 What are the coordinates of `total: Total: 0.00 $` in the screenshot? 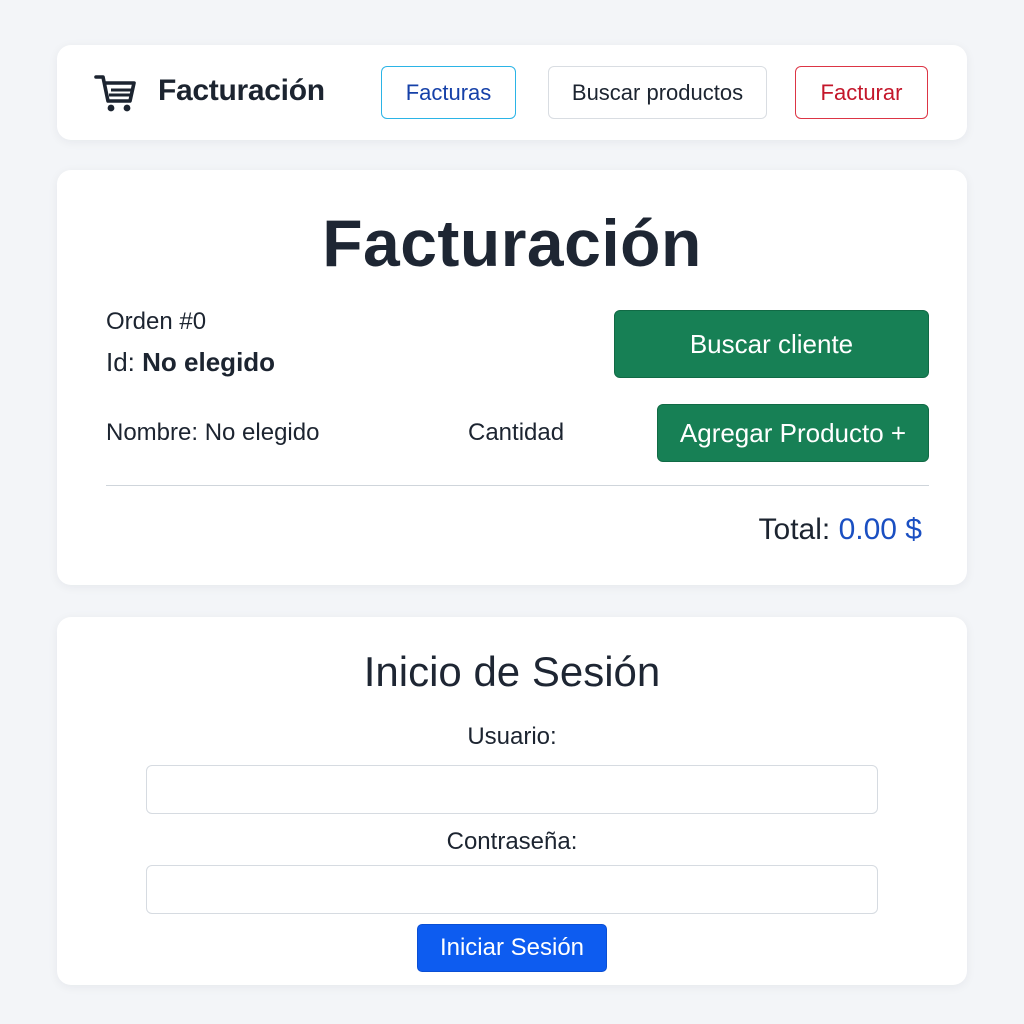 It's located at (840, 530).